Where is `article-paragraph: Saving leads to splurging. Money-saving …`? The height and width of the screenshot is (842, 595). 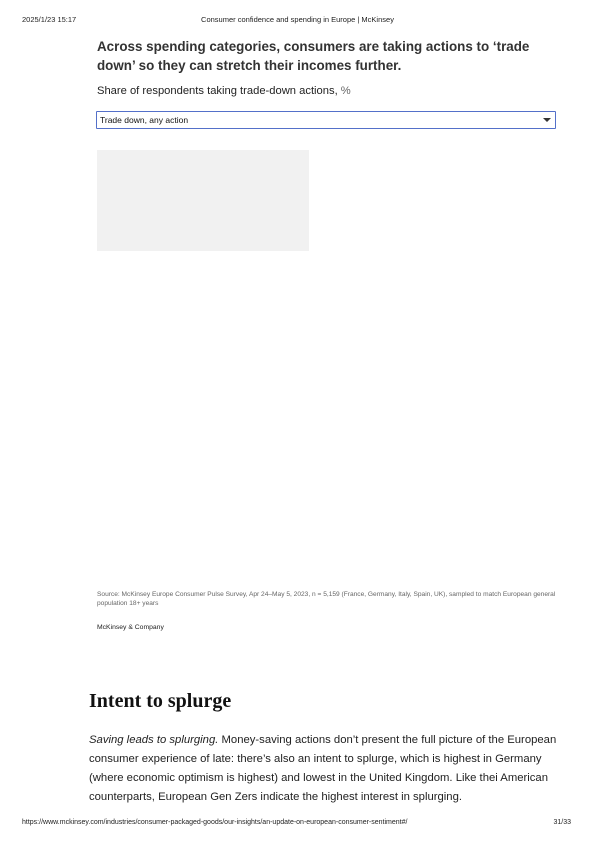 article-paragraph: Saving leads to splurging. Money-saving … is located at coordinates (329, 769).